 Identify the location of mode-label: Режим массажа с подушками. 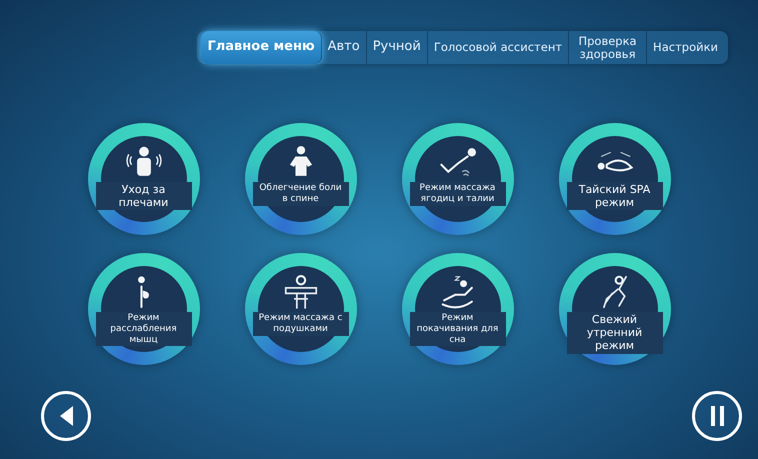
(300, 324).